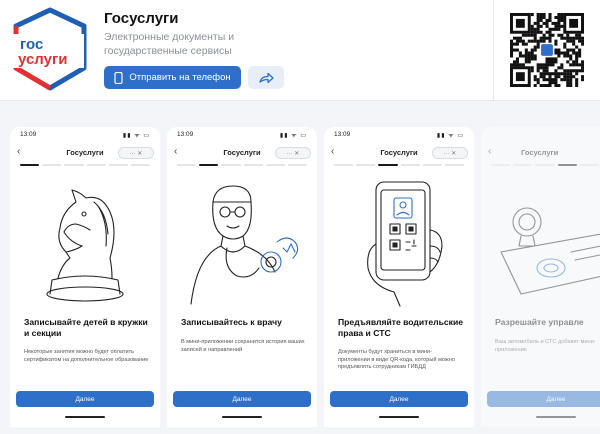 The image size is (600, 434). What do you see at coordinates (180, 77) in the screenshot?
I see `send-to-phone-label: Отправить на телефон` at bounding box center [180, 77].